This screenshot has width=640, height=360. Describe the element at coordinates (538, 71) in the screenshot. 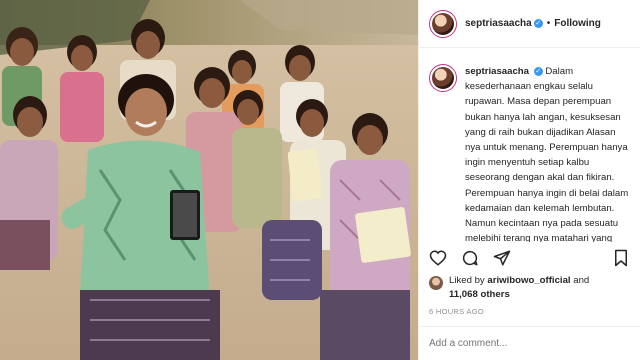

I see `caption-verified-badge-icon: ✓` at that location.